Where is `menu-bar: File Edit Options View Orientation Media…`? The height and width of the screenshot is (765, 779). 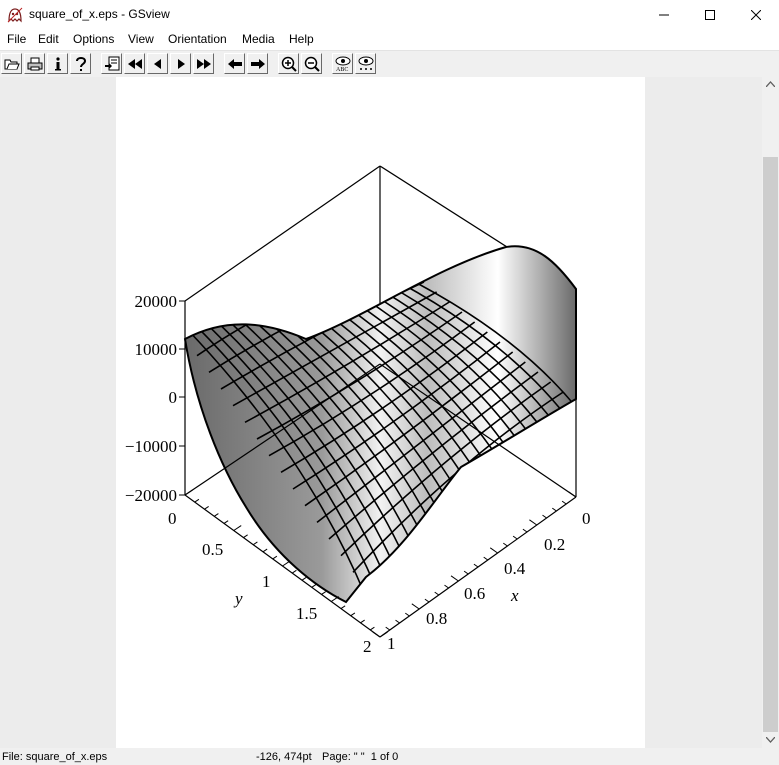
menu-bar: File Edit Options View Orientation Media… is located at coordinates (389, 40).